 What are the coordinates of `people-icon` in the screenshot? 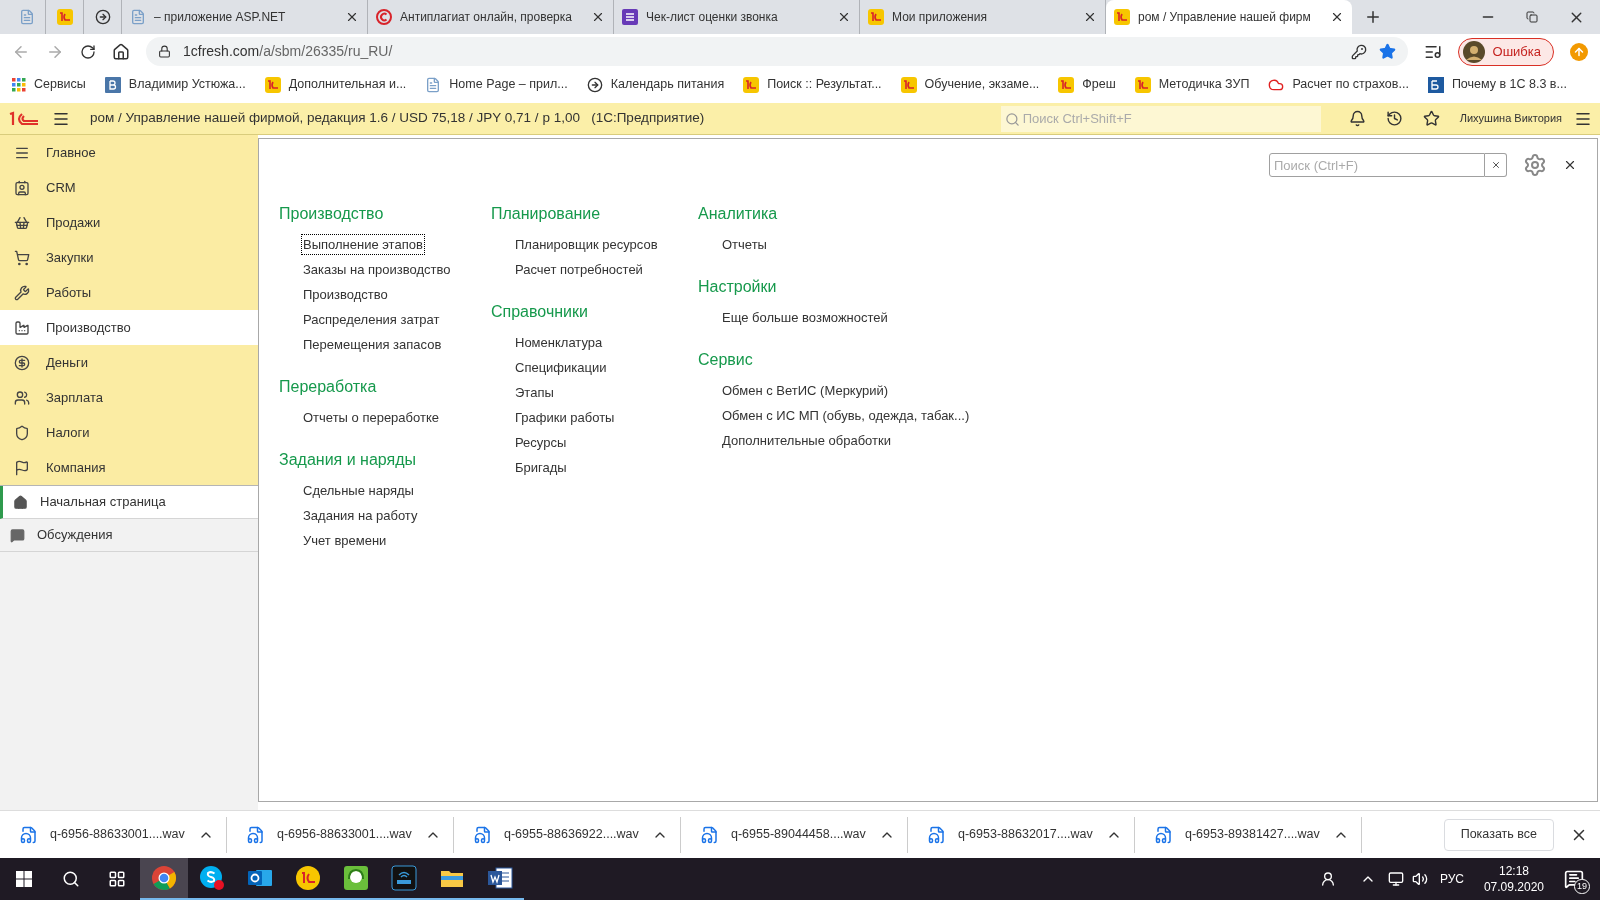 It's located at (1327, 879).